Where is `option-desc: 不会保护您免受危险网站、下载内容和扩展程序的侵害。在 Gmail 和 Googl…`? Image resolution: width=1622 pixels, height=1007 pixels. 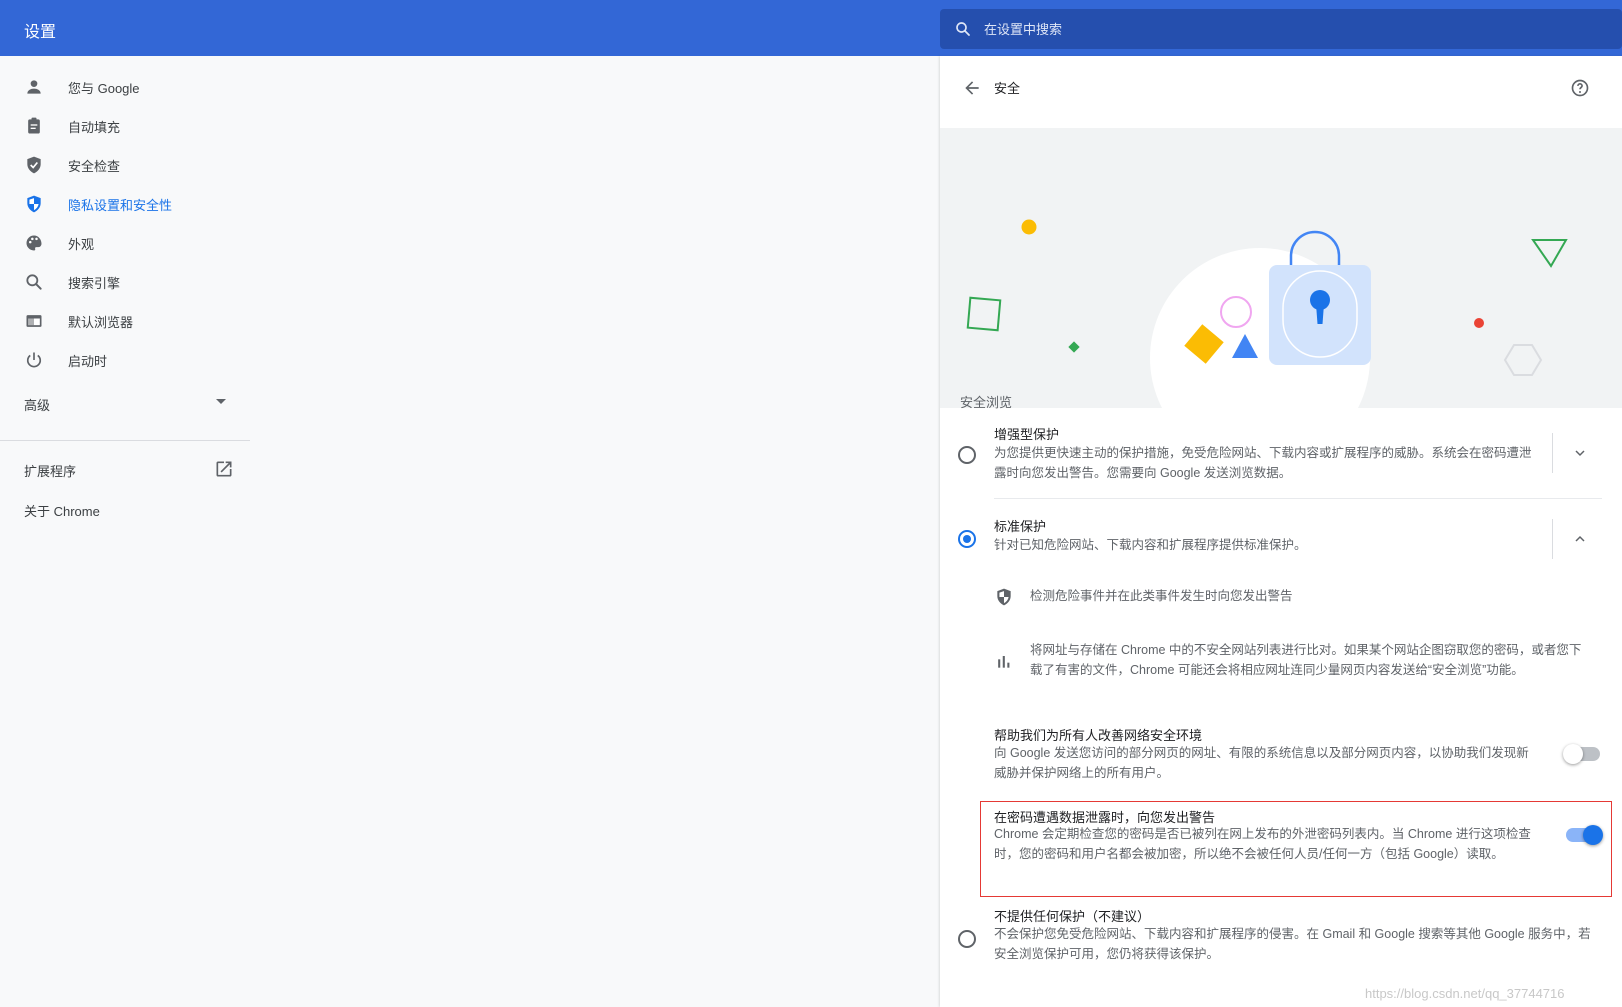
option-desc: 不会保护您免受危险网站、下载内容和扩展程序的侵害。在 Gmail 和 Googl… is located at coordinates (1292, 944).